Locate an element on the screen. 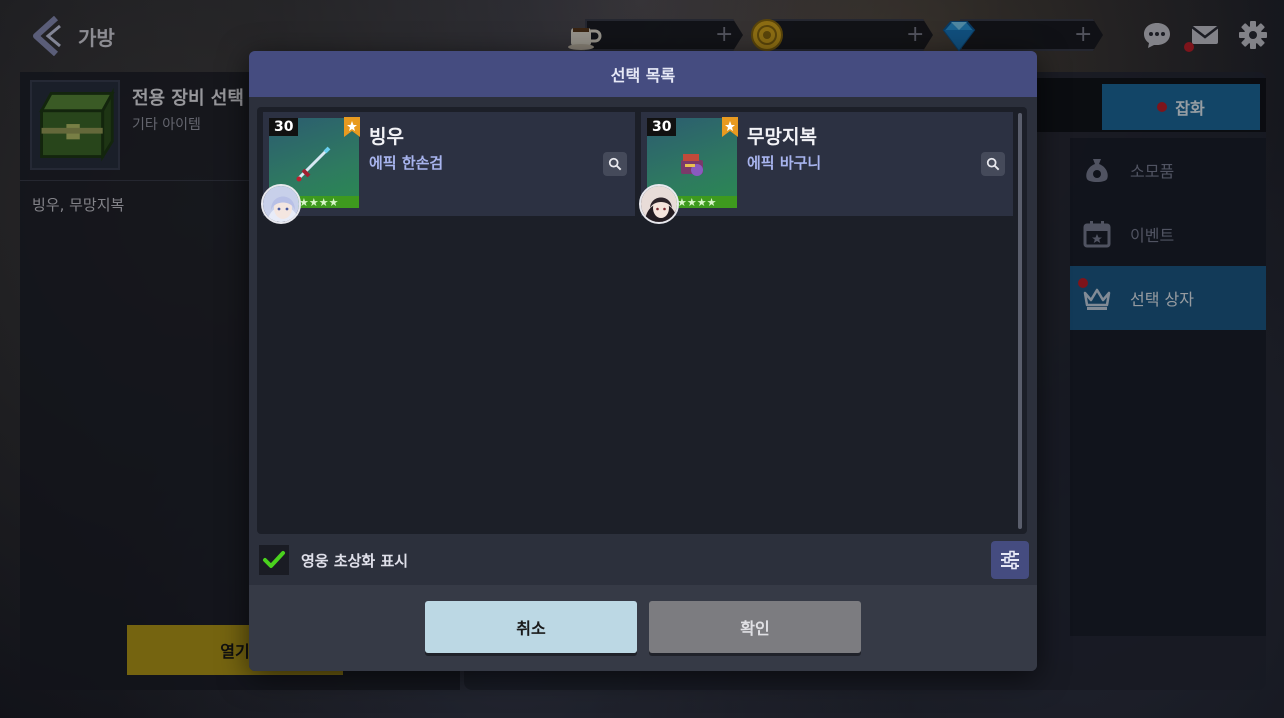 The height and width of the screenshot is (718, 1284). show-portrait-label: 영웅 초상화 표시 is located at coordinates (355, 560).